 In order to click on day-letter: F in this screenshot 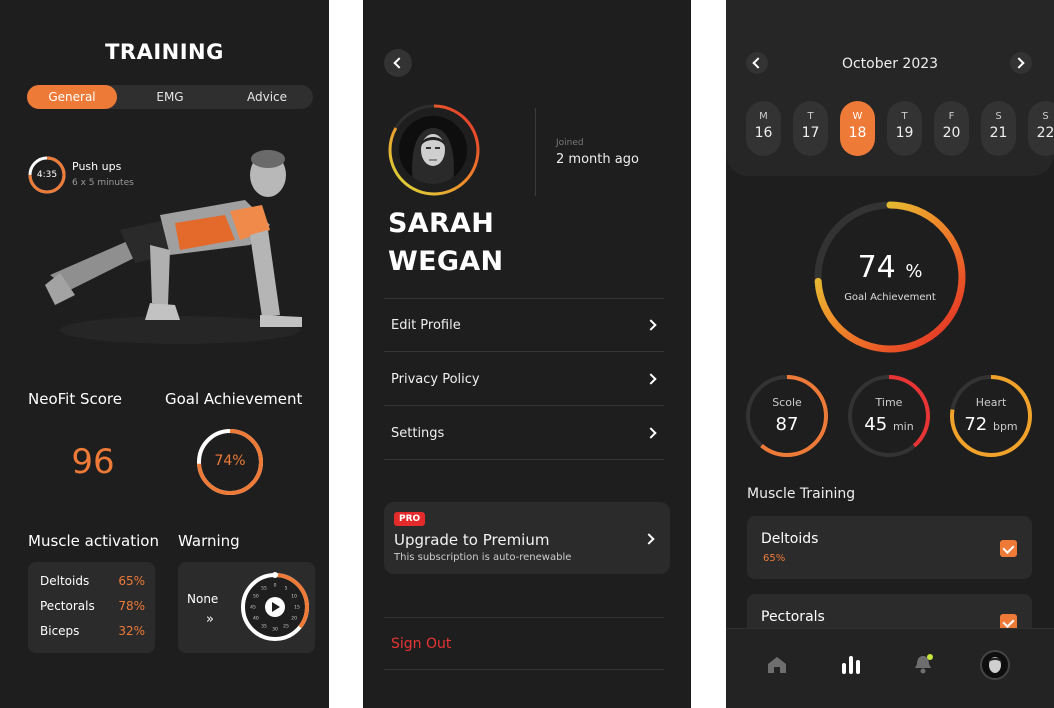, I will do `click(951, 116)`.